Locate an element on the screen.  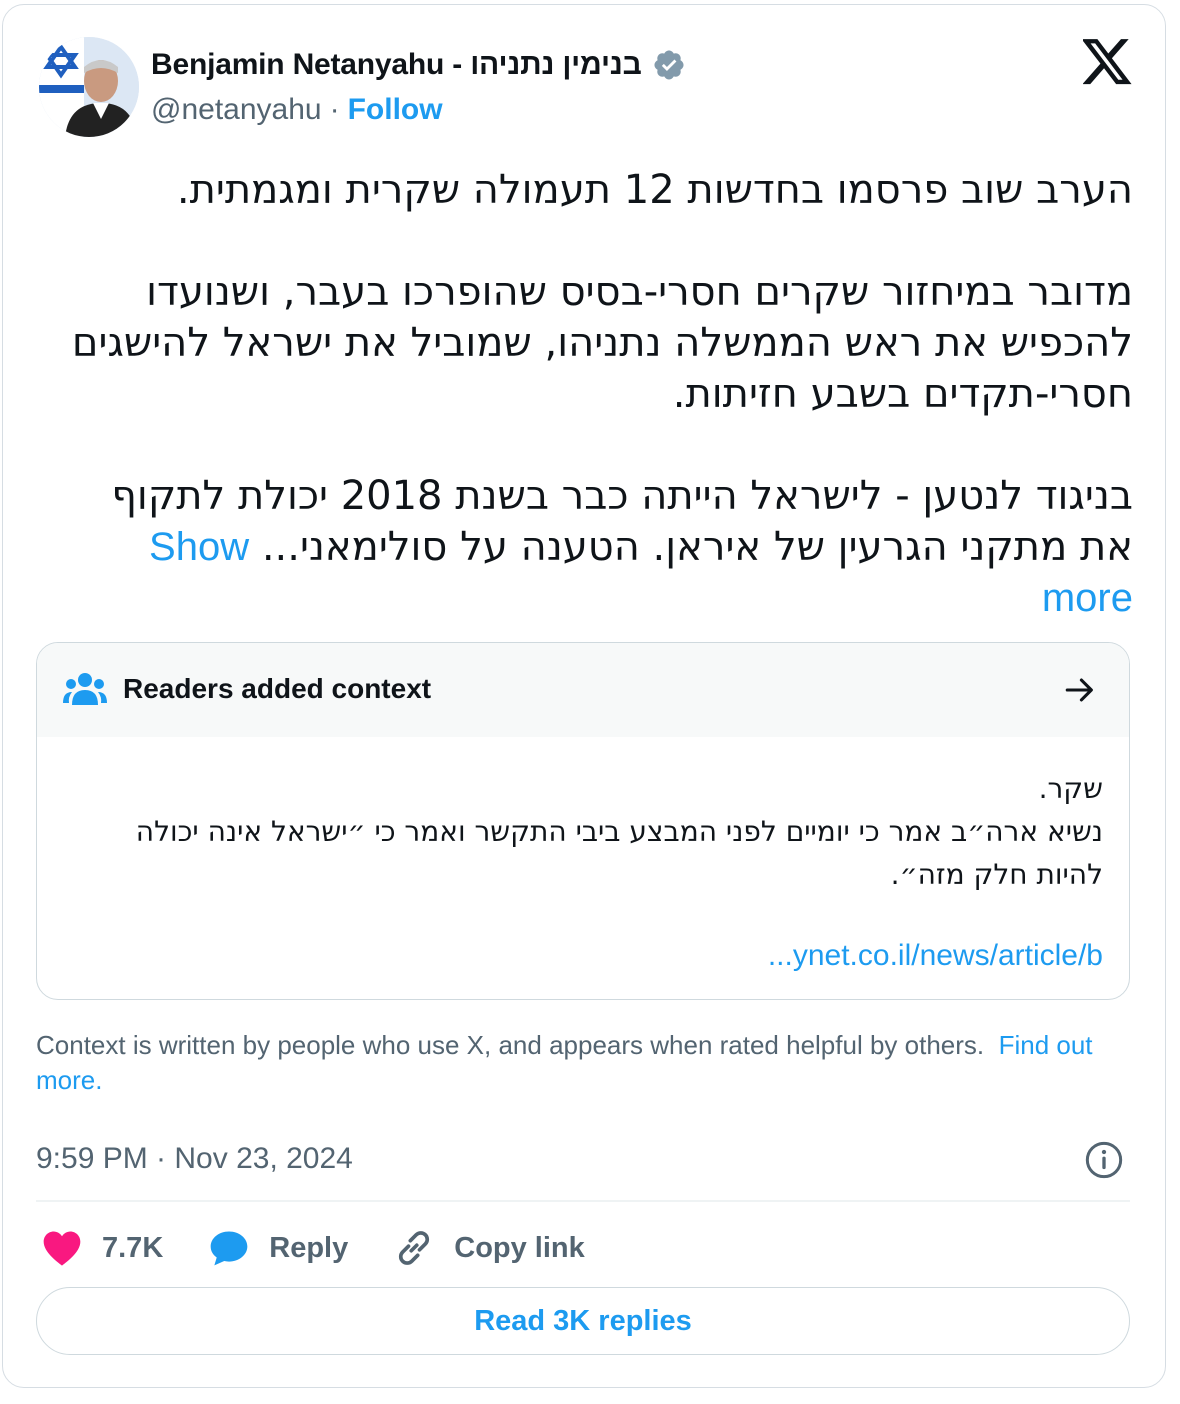
read-replies-button: Read 3K replies is located at coordinates (583, 1321).